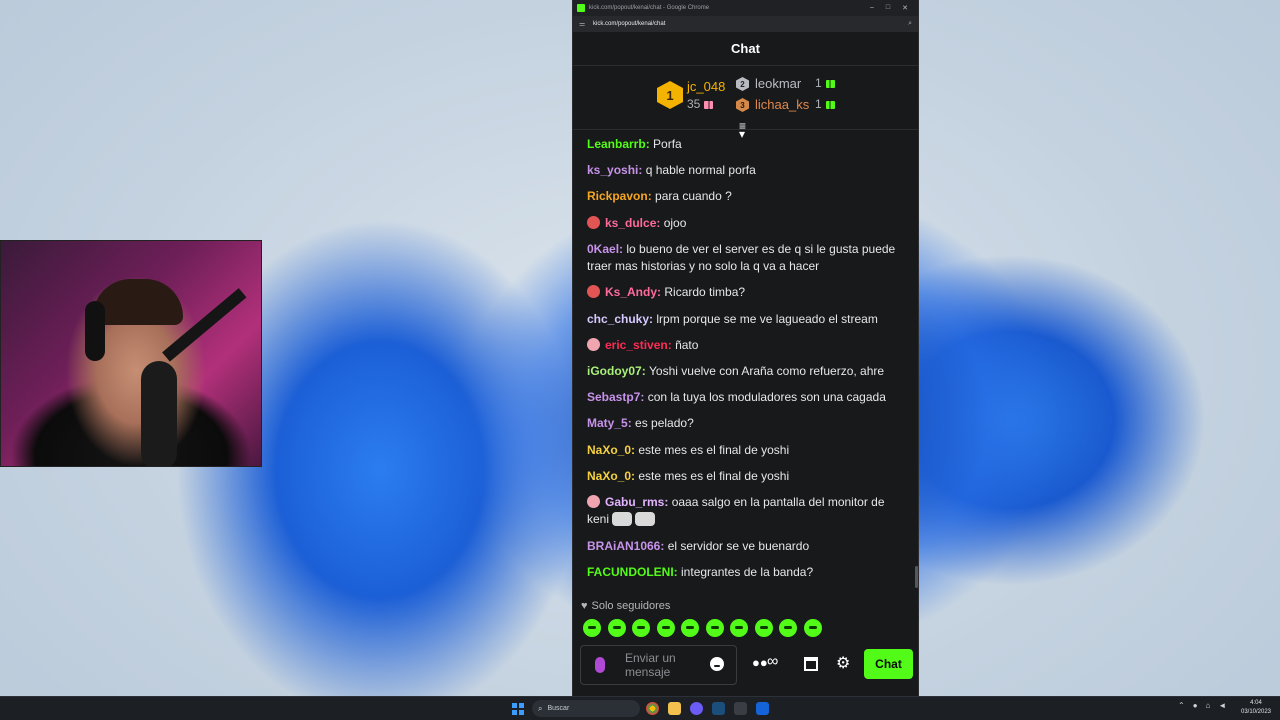  Describe the element at coordinates (888, 664) in the screenshot. I see `send-chat-button: Chat` at that location.